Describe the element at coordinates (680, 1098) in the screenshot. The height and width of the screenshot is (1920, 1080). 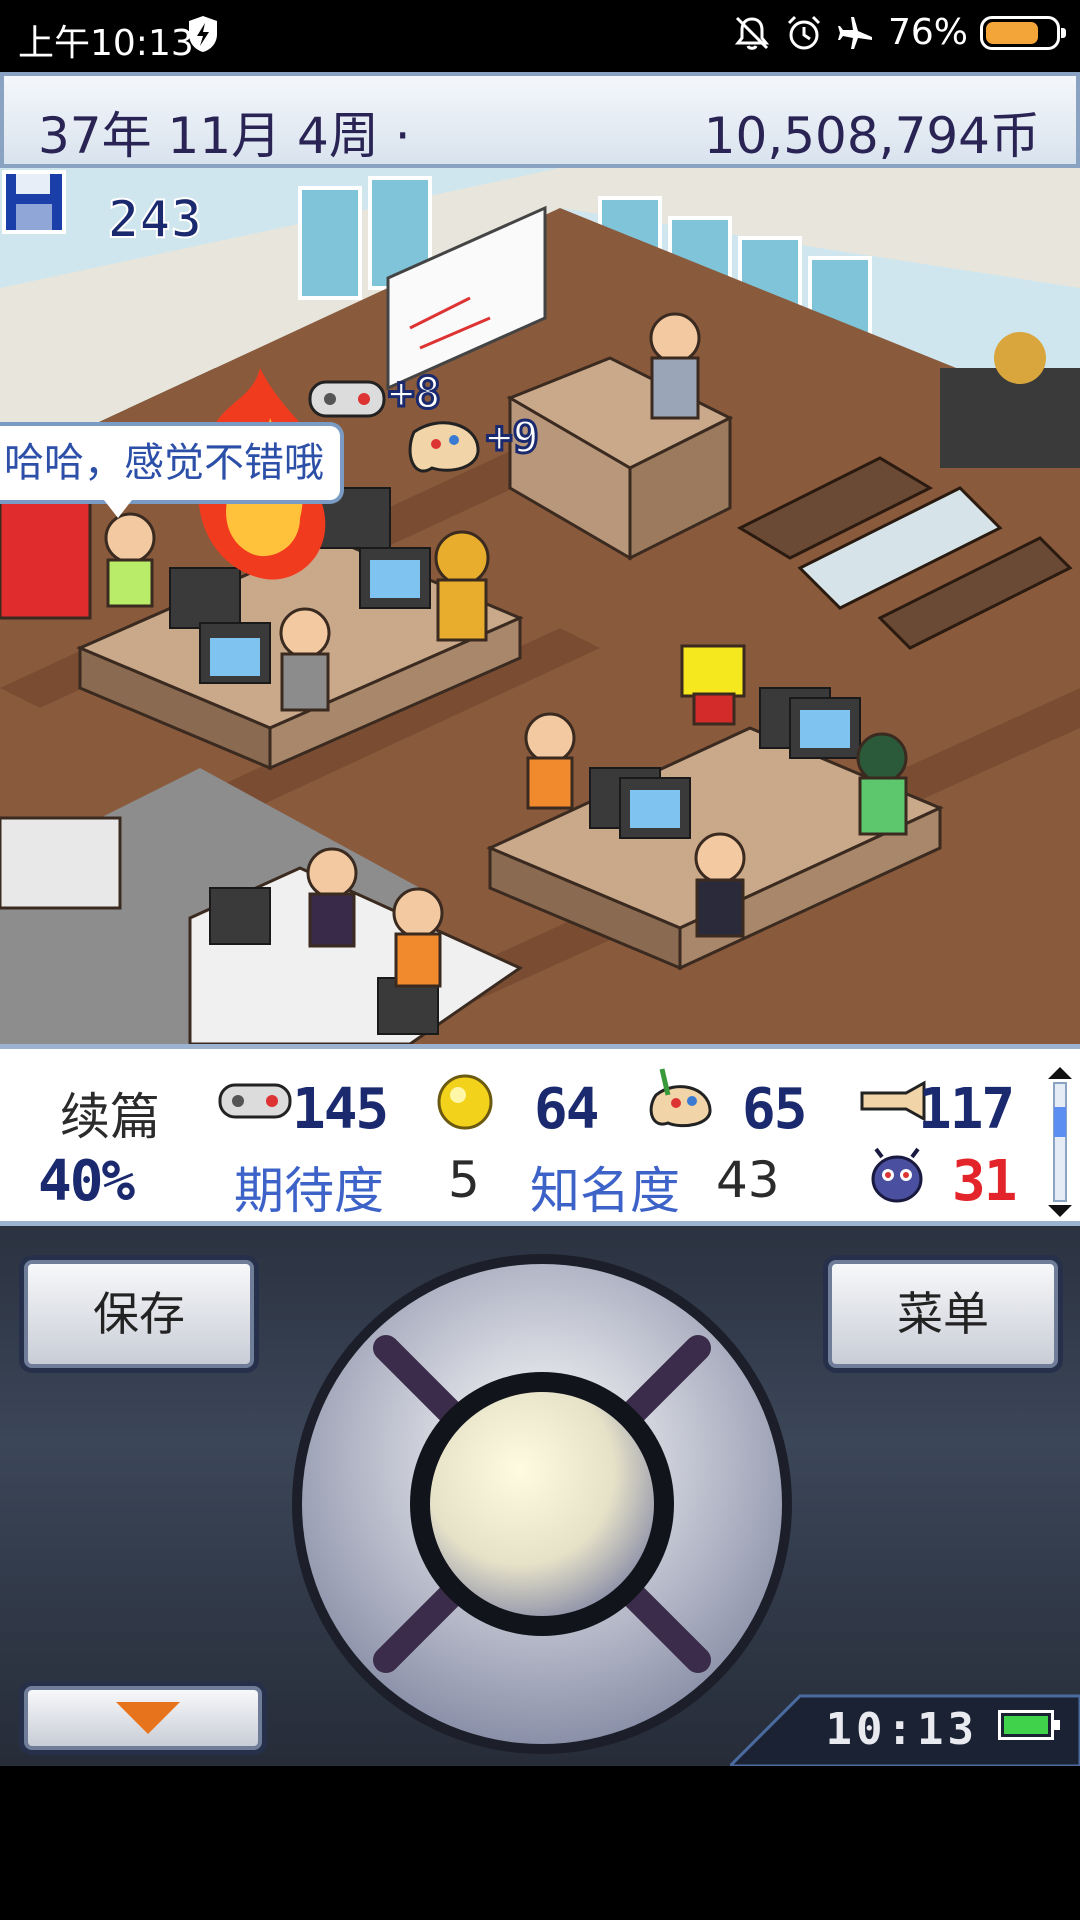
I see `graphics-icon` at that location.